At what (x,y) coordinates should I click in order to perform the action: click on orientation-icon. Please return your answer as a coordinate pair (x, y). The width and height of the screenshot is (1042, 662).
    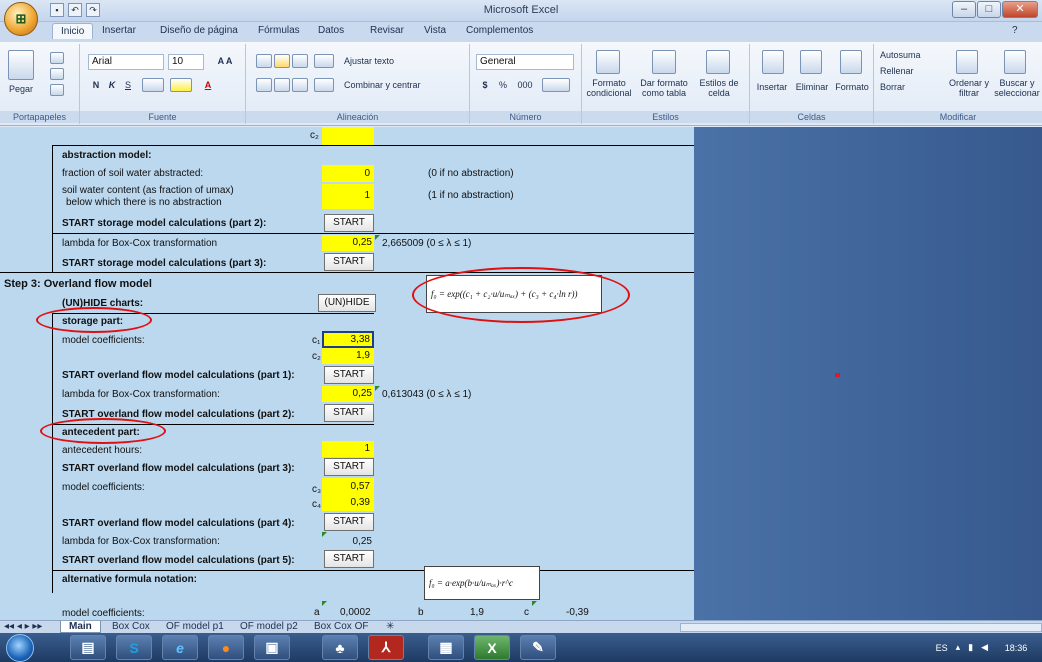
    Looking at the image, I should click on (324, 61).